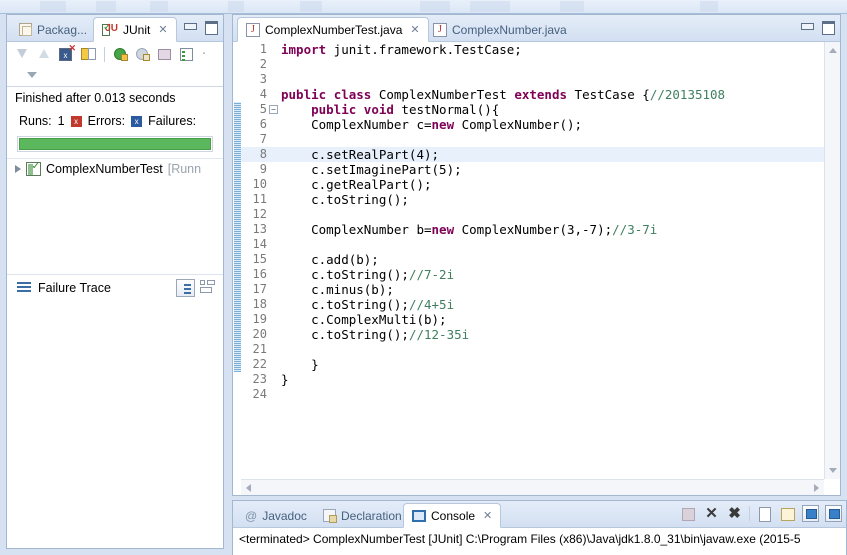  What do you see at coordinates (532, 334) in the screenshot?
I see `code-line: 20 c.toString();//12-35i` at bounding box center [532, 334].